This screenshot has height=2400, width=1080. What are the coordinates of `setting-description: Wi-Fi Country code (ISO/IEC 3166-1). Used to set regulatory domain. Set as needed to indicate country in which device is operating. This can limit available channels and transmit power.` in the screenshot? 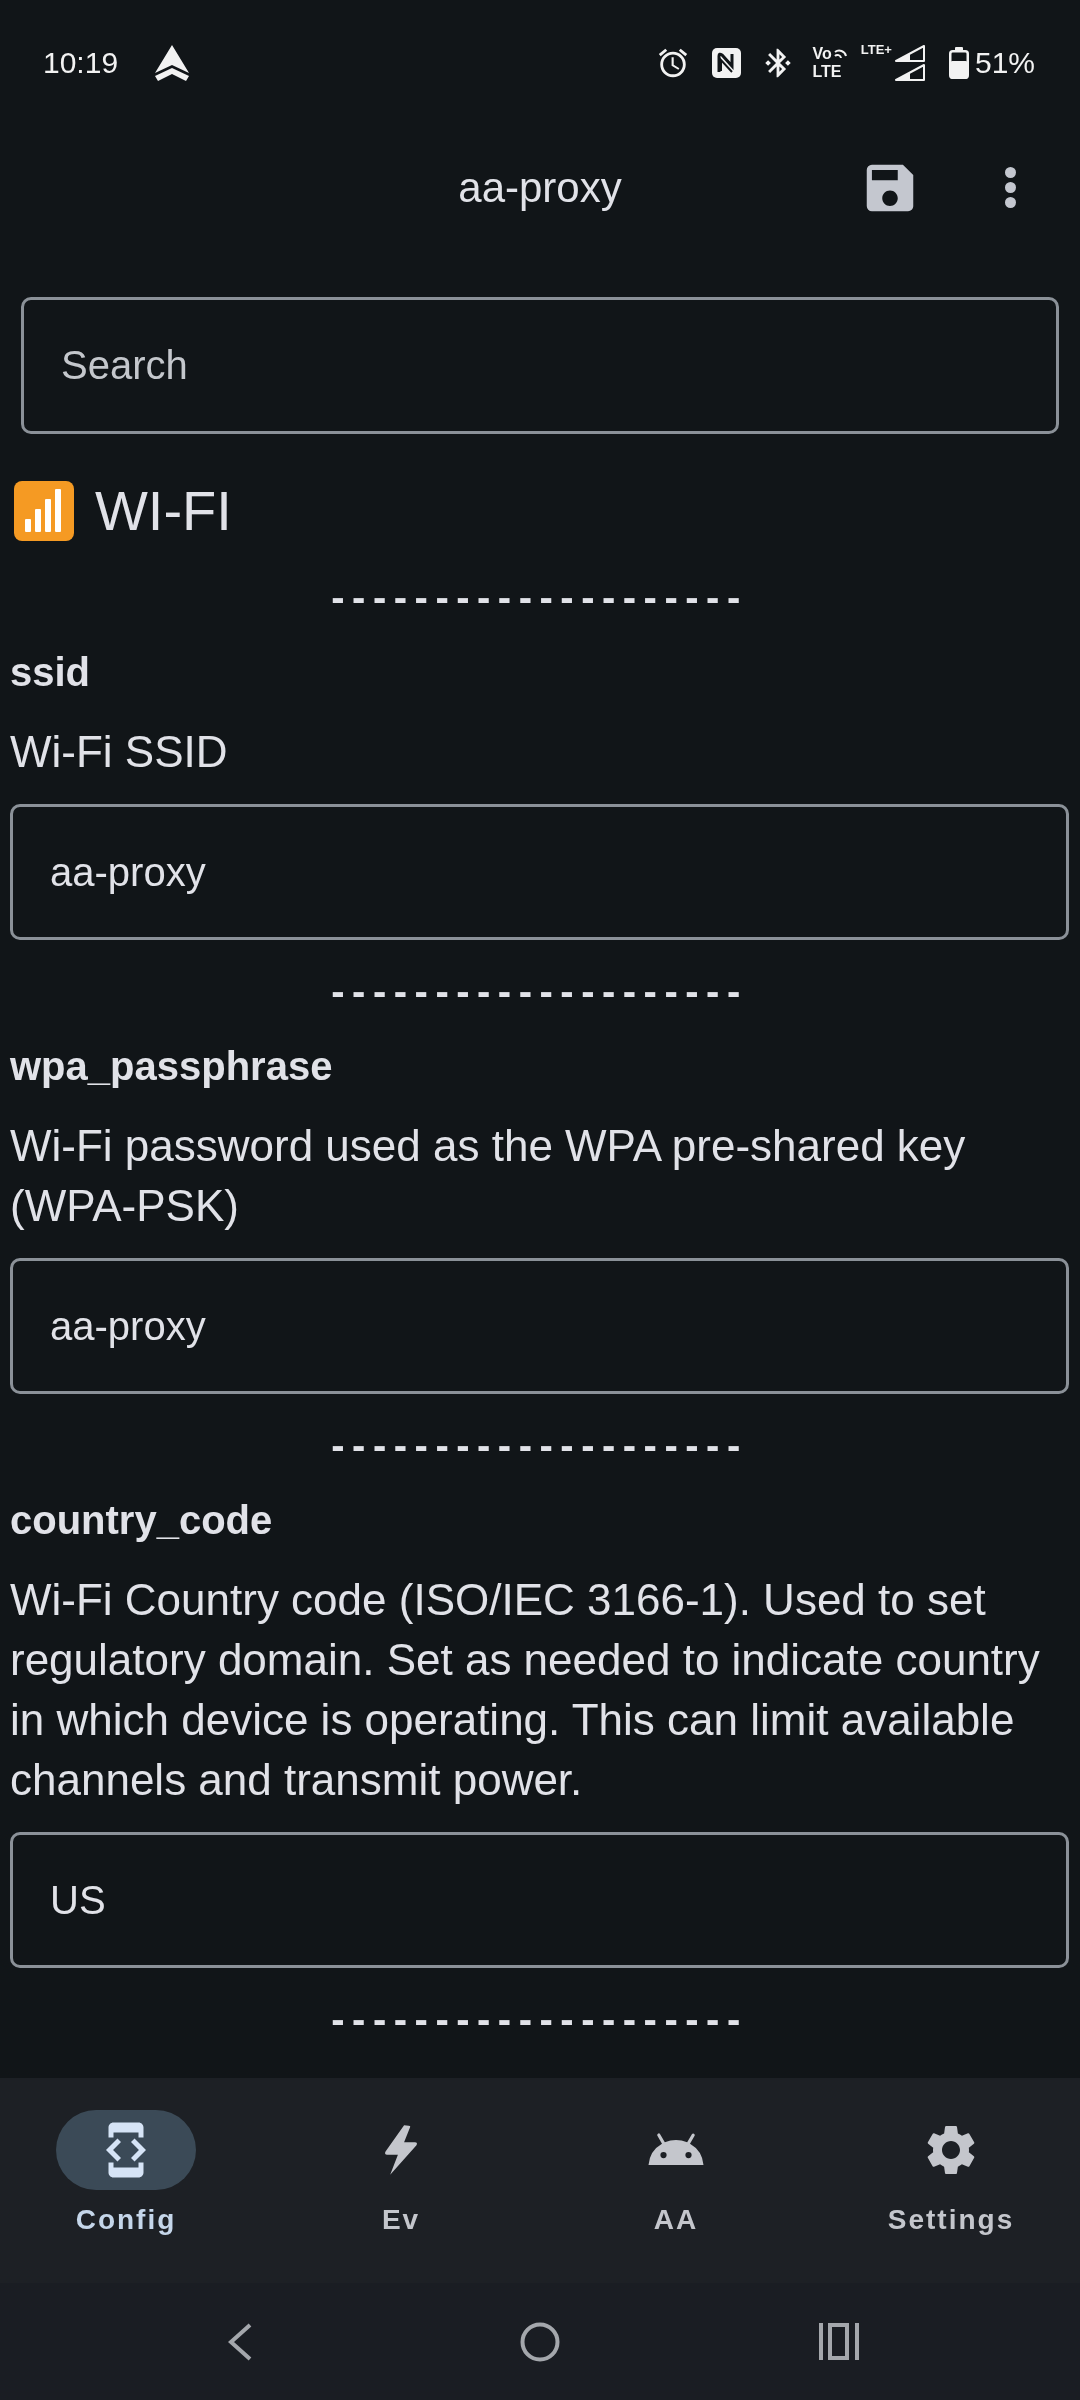 It's located at (525, 1690).